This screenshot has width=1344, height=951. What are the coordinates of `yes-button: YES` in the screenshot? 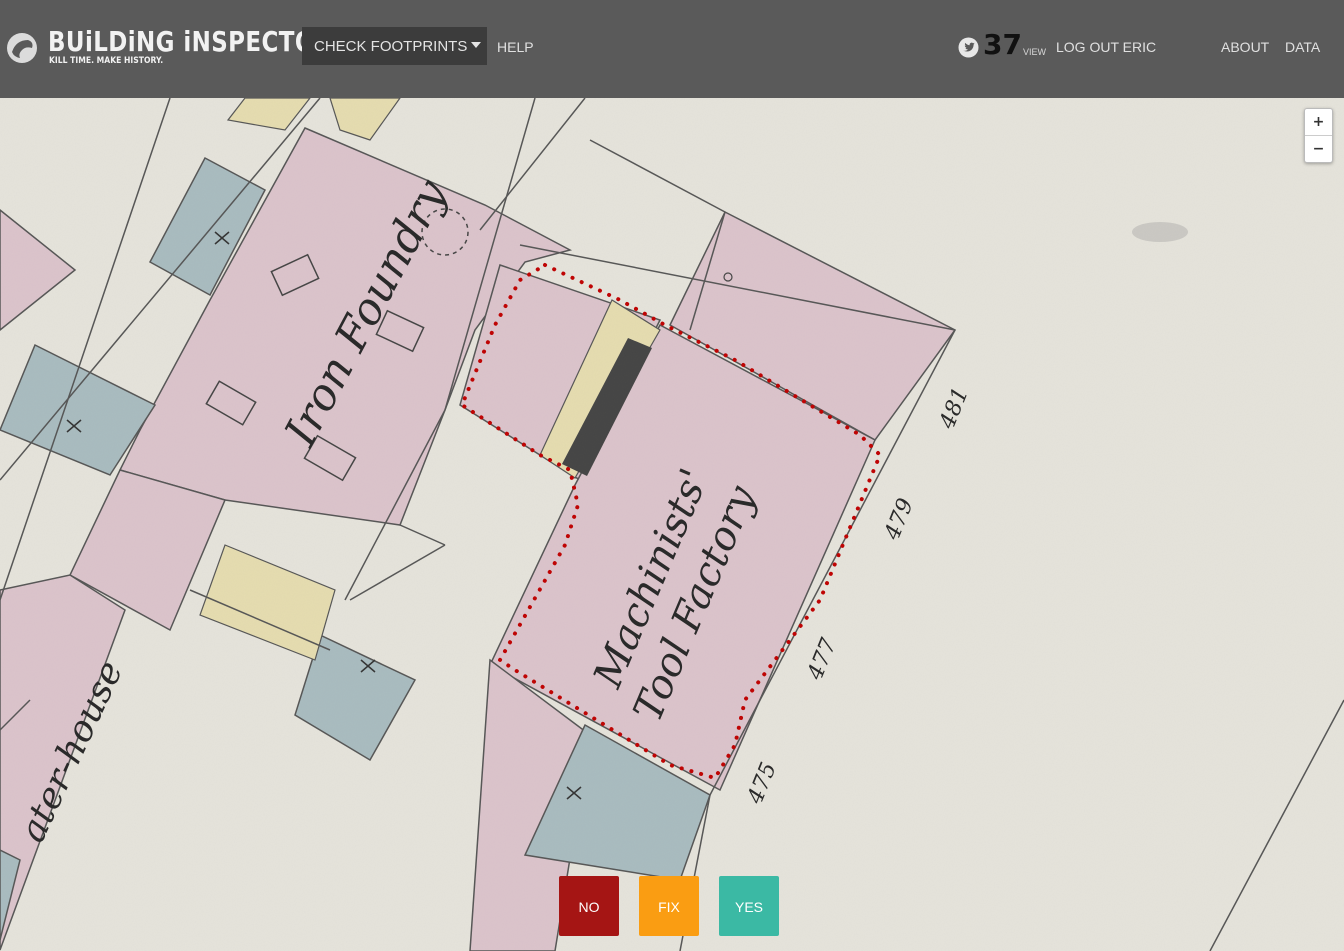 It's located at (749, 906).